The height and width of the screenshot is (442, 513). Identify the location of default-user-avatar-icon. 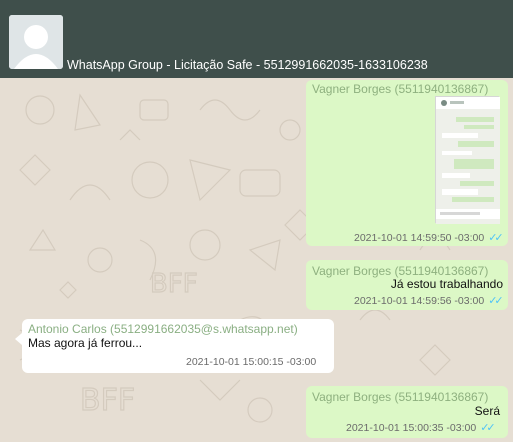
(36, 42).